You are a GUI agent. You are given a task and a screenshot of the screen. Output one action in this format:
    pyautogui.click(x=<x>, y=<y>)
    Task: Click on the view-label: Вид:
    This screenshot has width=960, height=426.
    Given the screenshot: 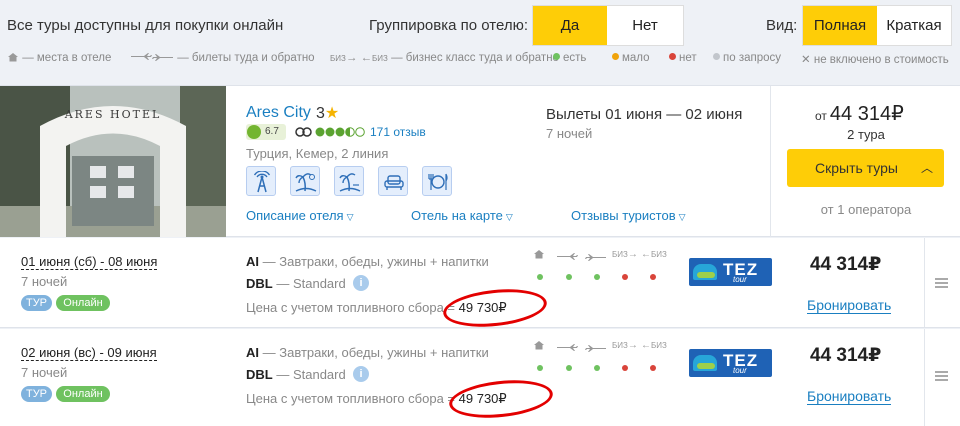 What is the action you would take?
    pyautogui.click(x=782, y=25)
    